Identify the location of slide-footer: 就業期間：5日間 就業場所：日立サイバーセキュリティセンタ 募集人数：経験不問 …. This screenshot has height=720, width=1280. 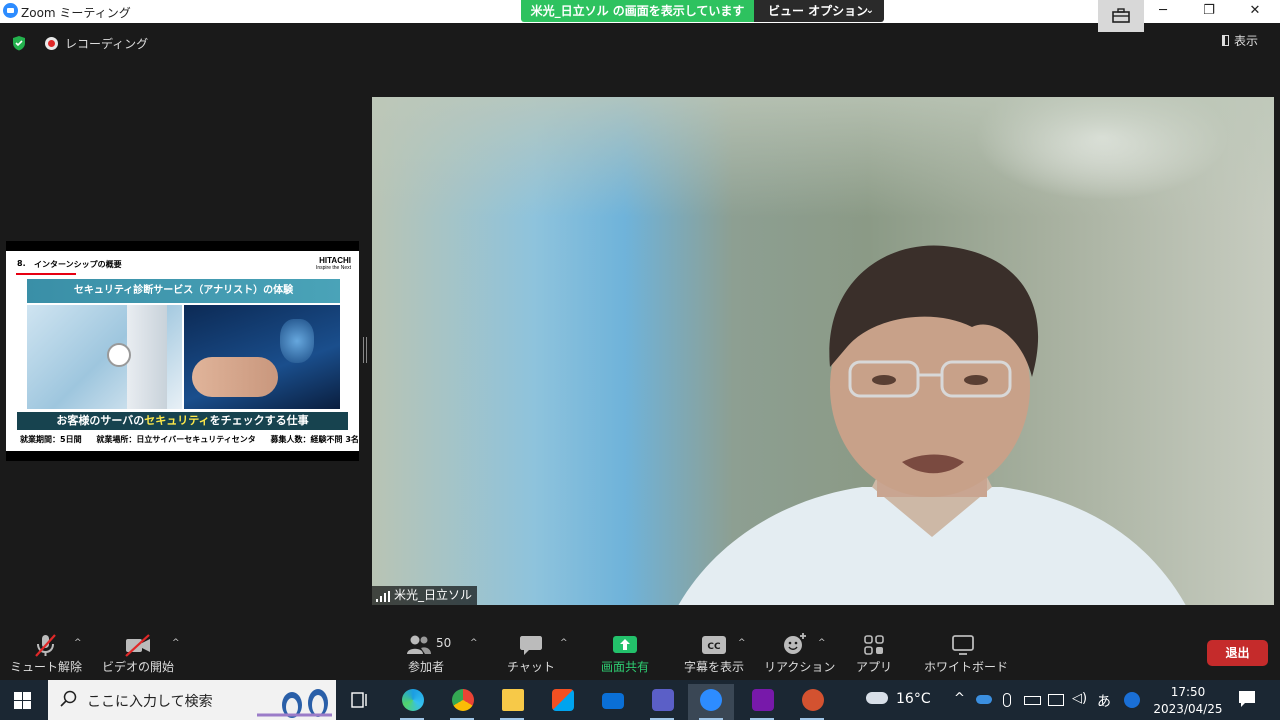
(189, 439).